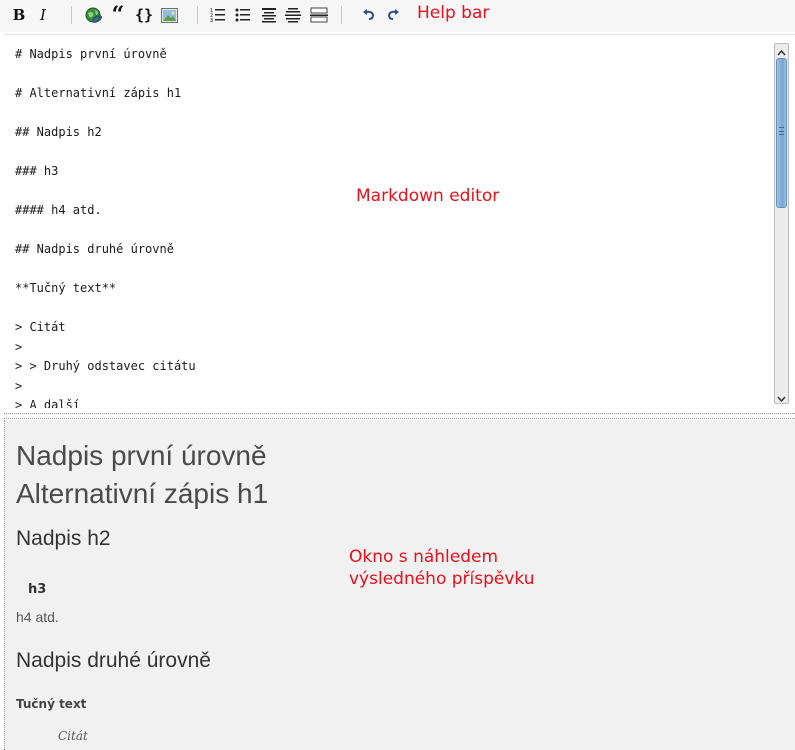  I want to click on editor-line: # Alternativní zápis h1, so click(98, 93).